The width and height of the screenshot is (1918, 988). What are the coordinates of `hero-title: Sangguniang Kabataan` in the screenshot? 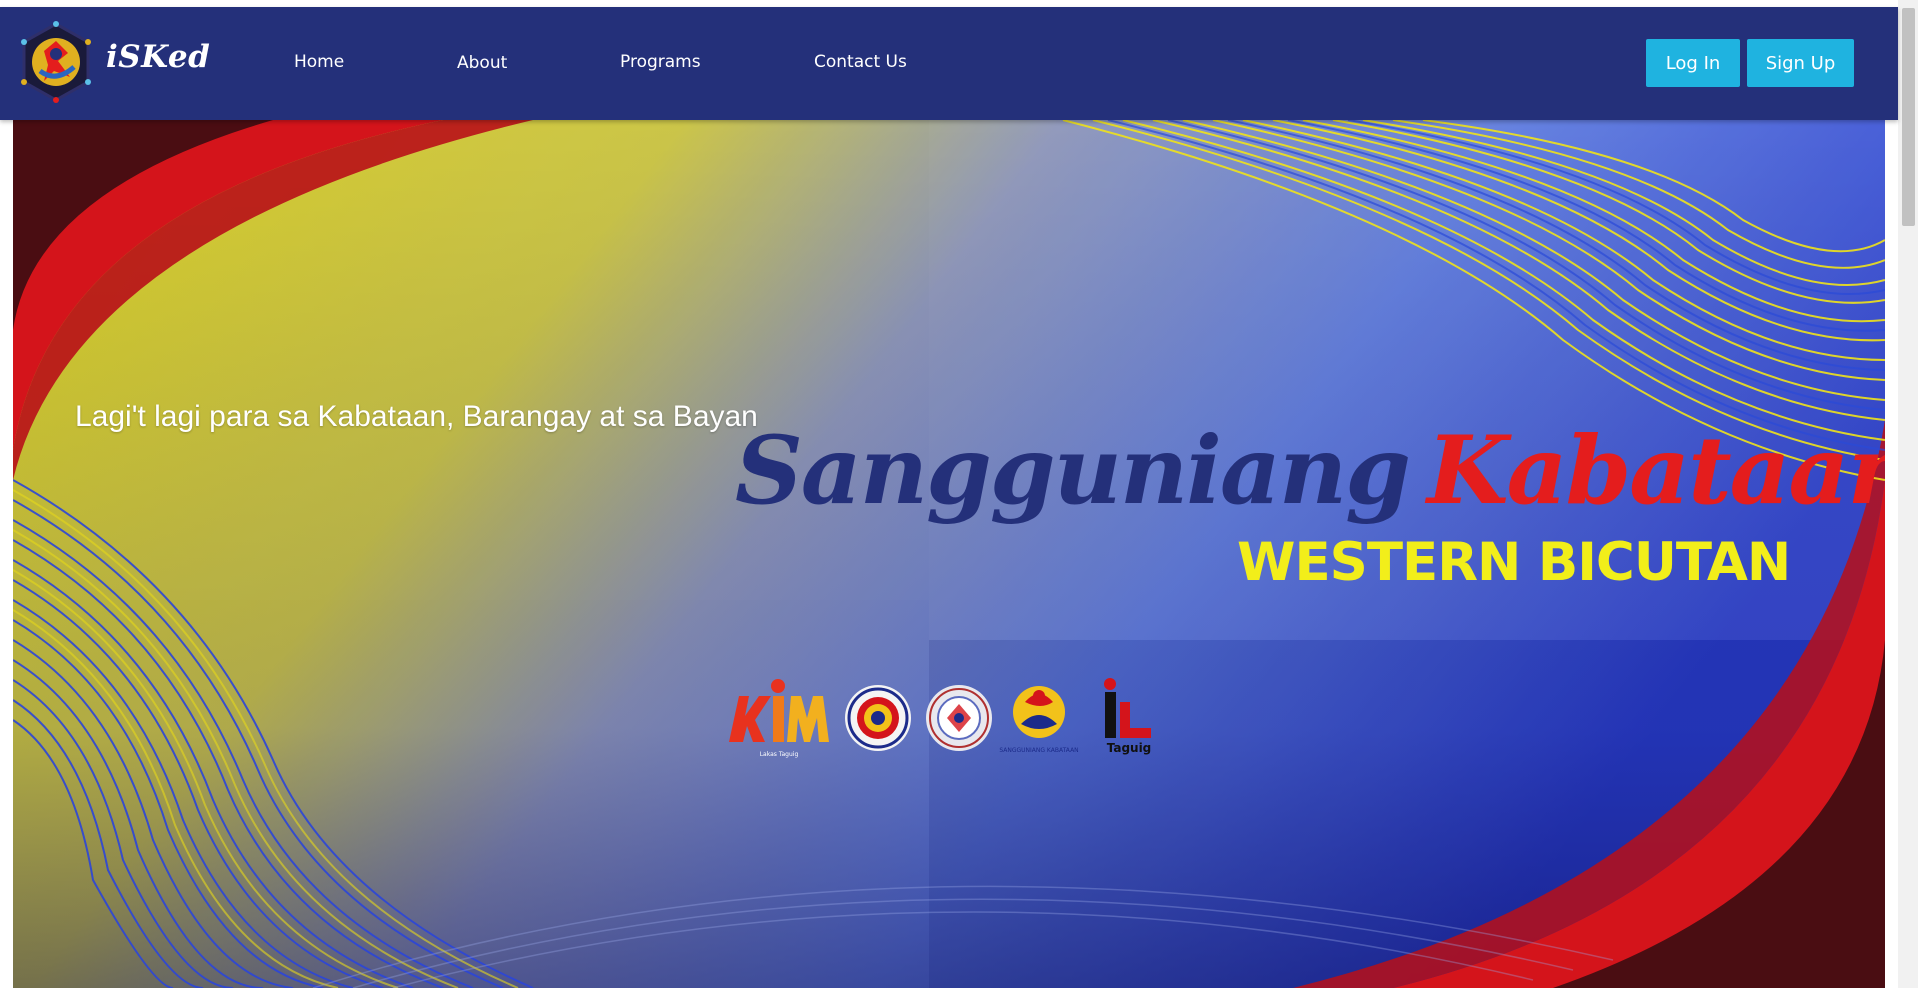 It's located at (1310, 471).